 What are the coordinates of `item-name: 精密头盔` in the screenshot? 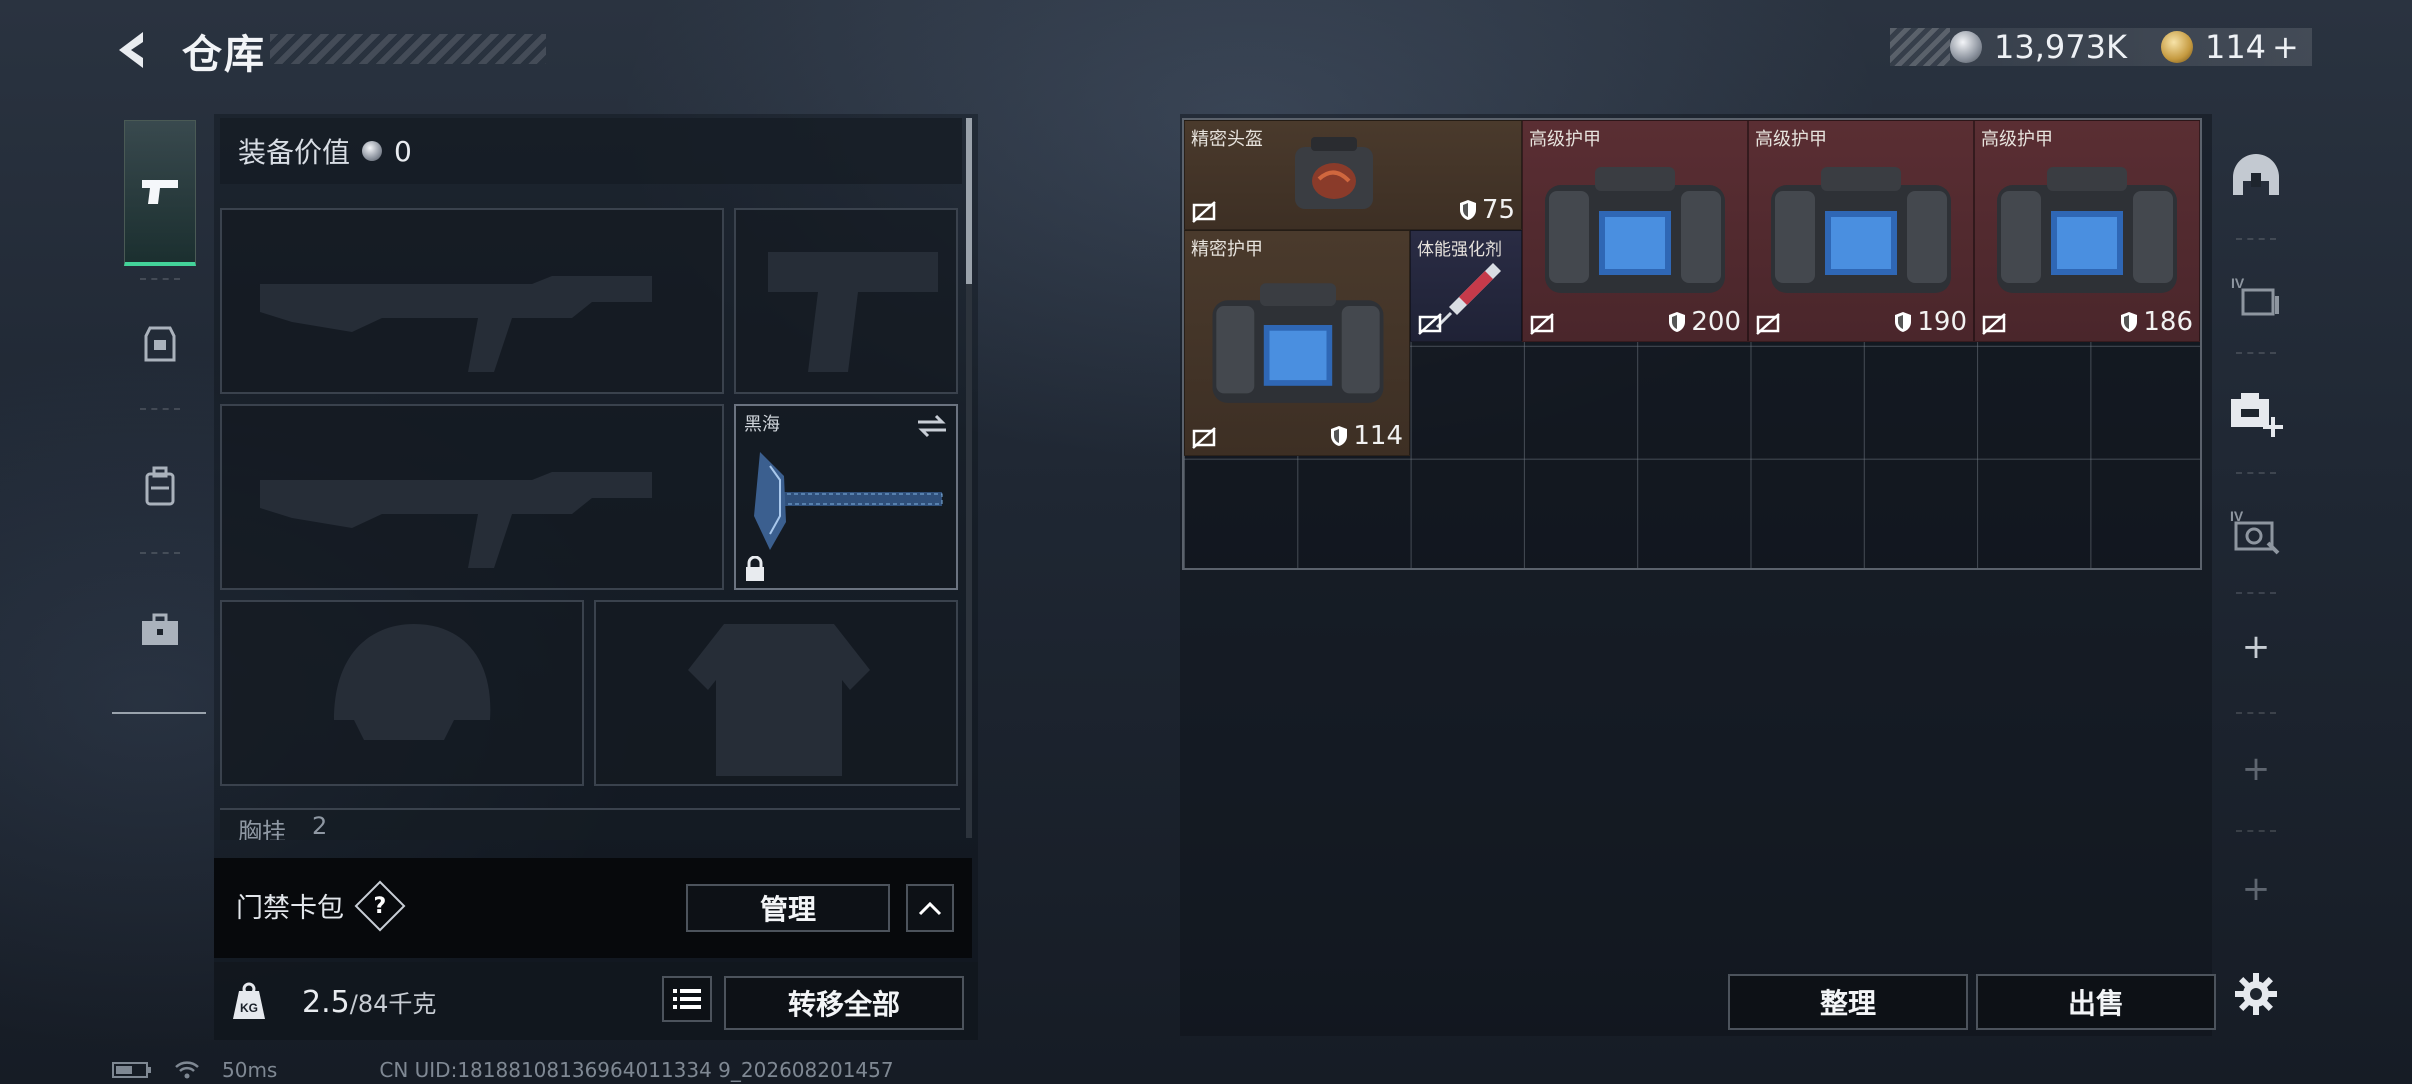 It's located at (1227, 139).